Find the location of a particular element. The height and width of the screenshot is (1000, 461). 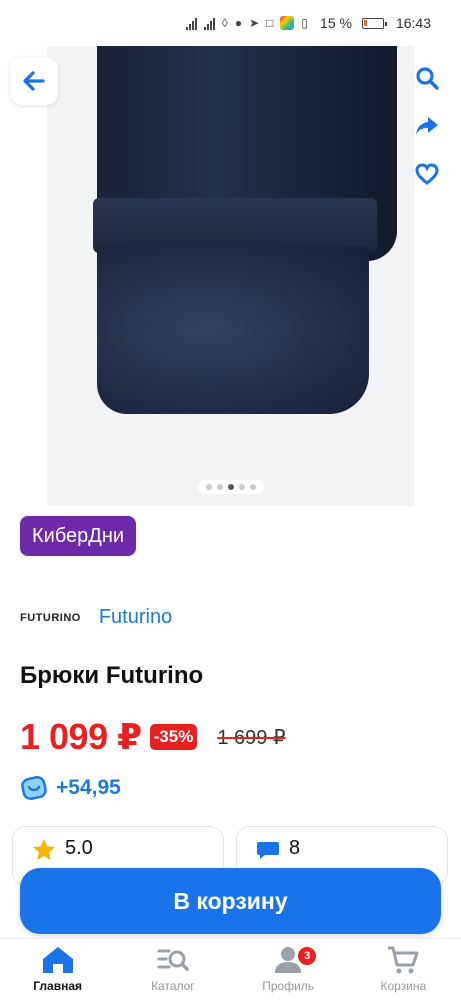

nav-item-home: Главная is located at coordinates (58, 969).